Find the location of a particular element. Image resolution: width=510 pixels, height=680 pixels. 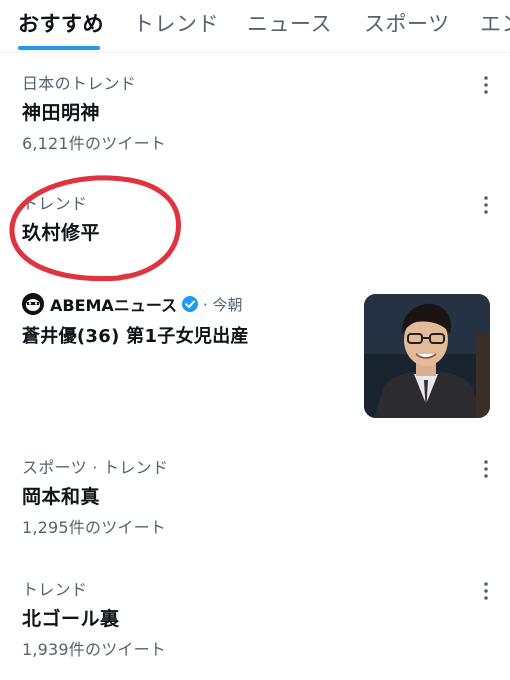

trend-context: 日本のトレンド is located at coordinates (79, 83).